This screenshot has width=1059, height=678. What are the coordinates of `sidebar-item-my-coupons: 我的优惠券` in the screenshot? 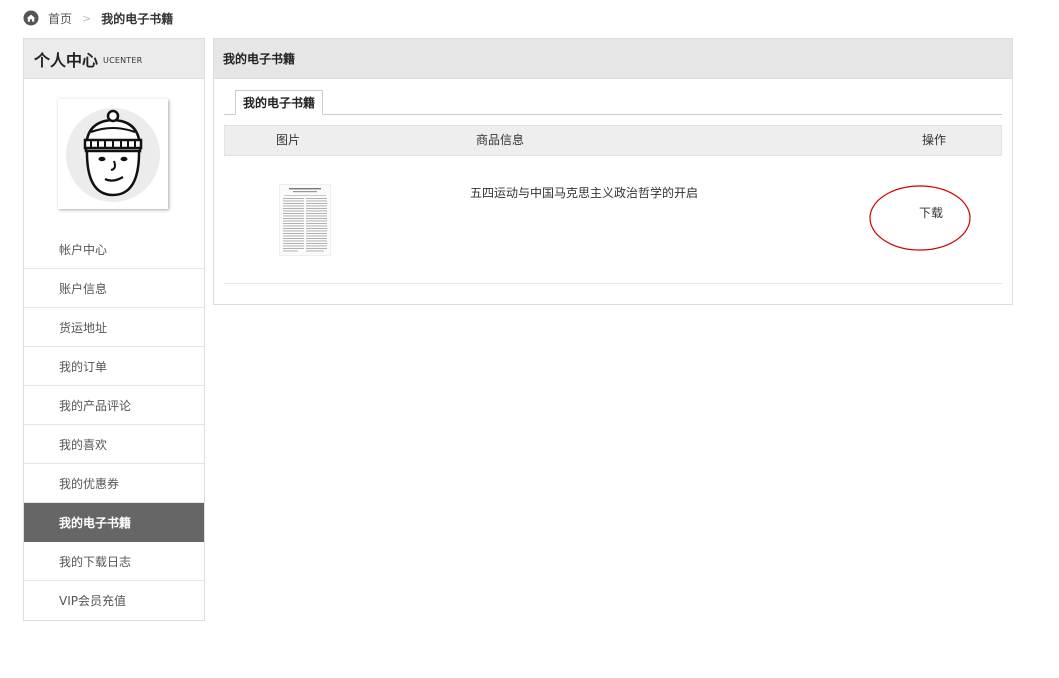 It's located at (114, 483).